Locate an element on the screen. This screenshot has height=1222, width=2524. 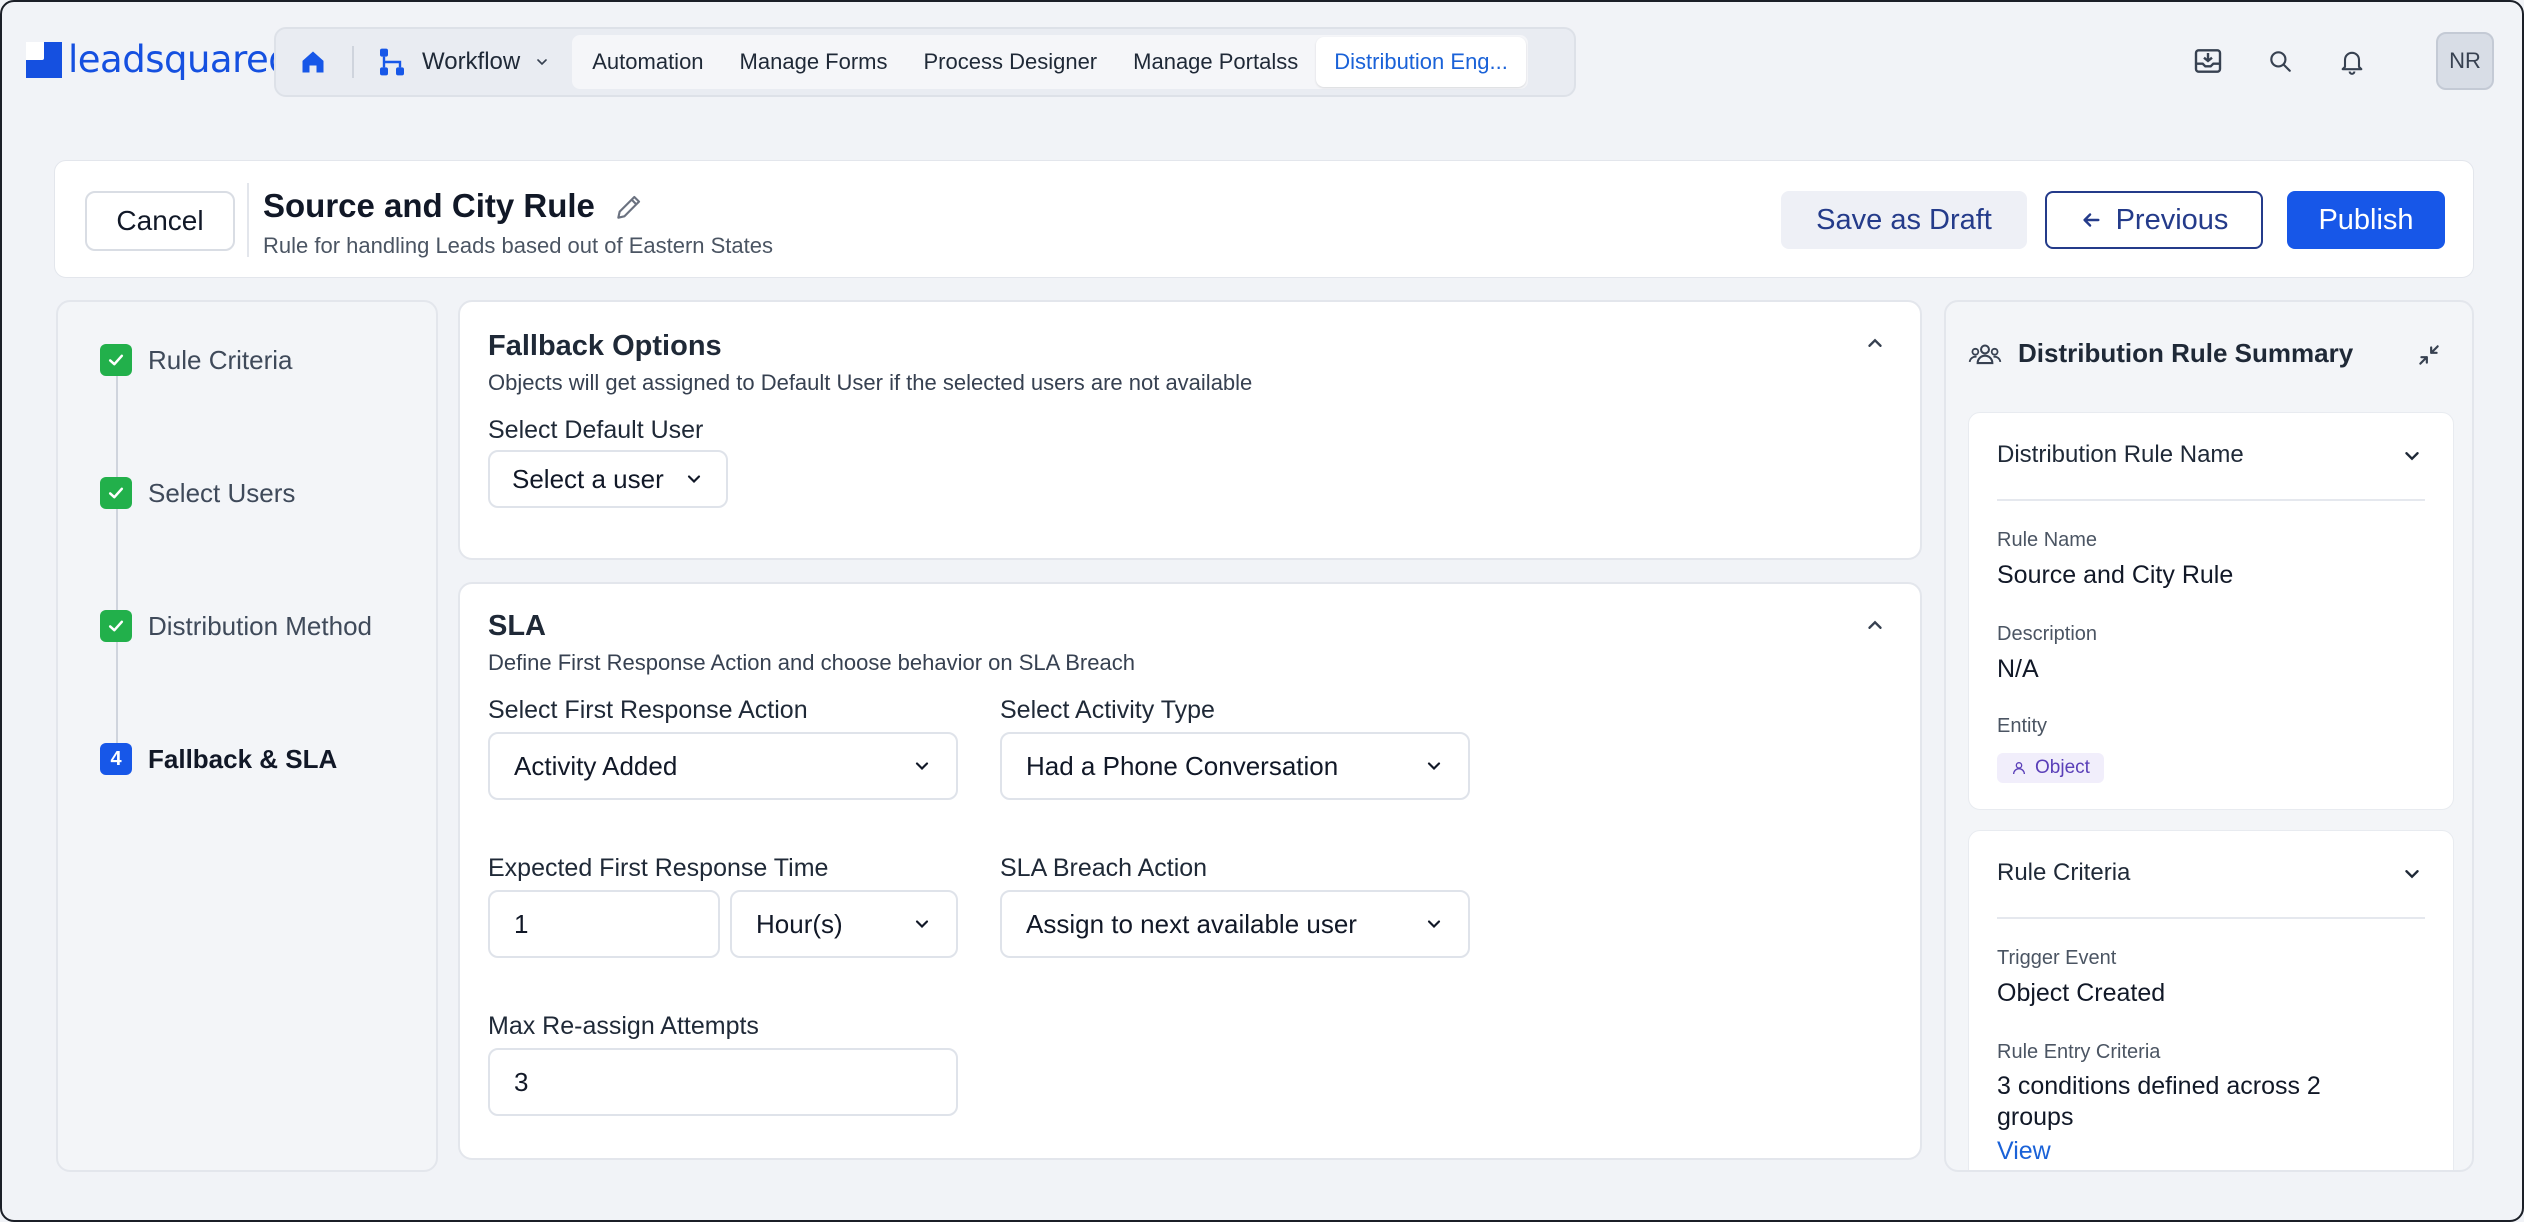
tab-process-designer: Process Designer is located at coordinates (1011, 62).